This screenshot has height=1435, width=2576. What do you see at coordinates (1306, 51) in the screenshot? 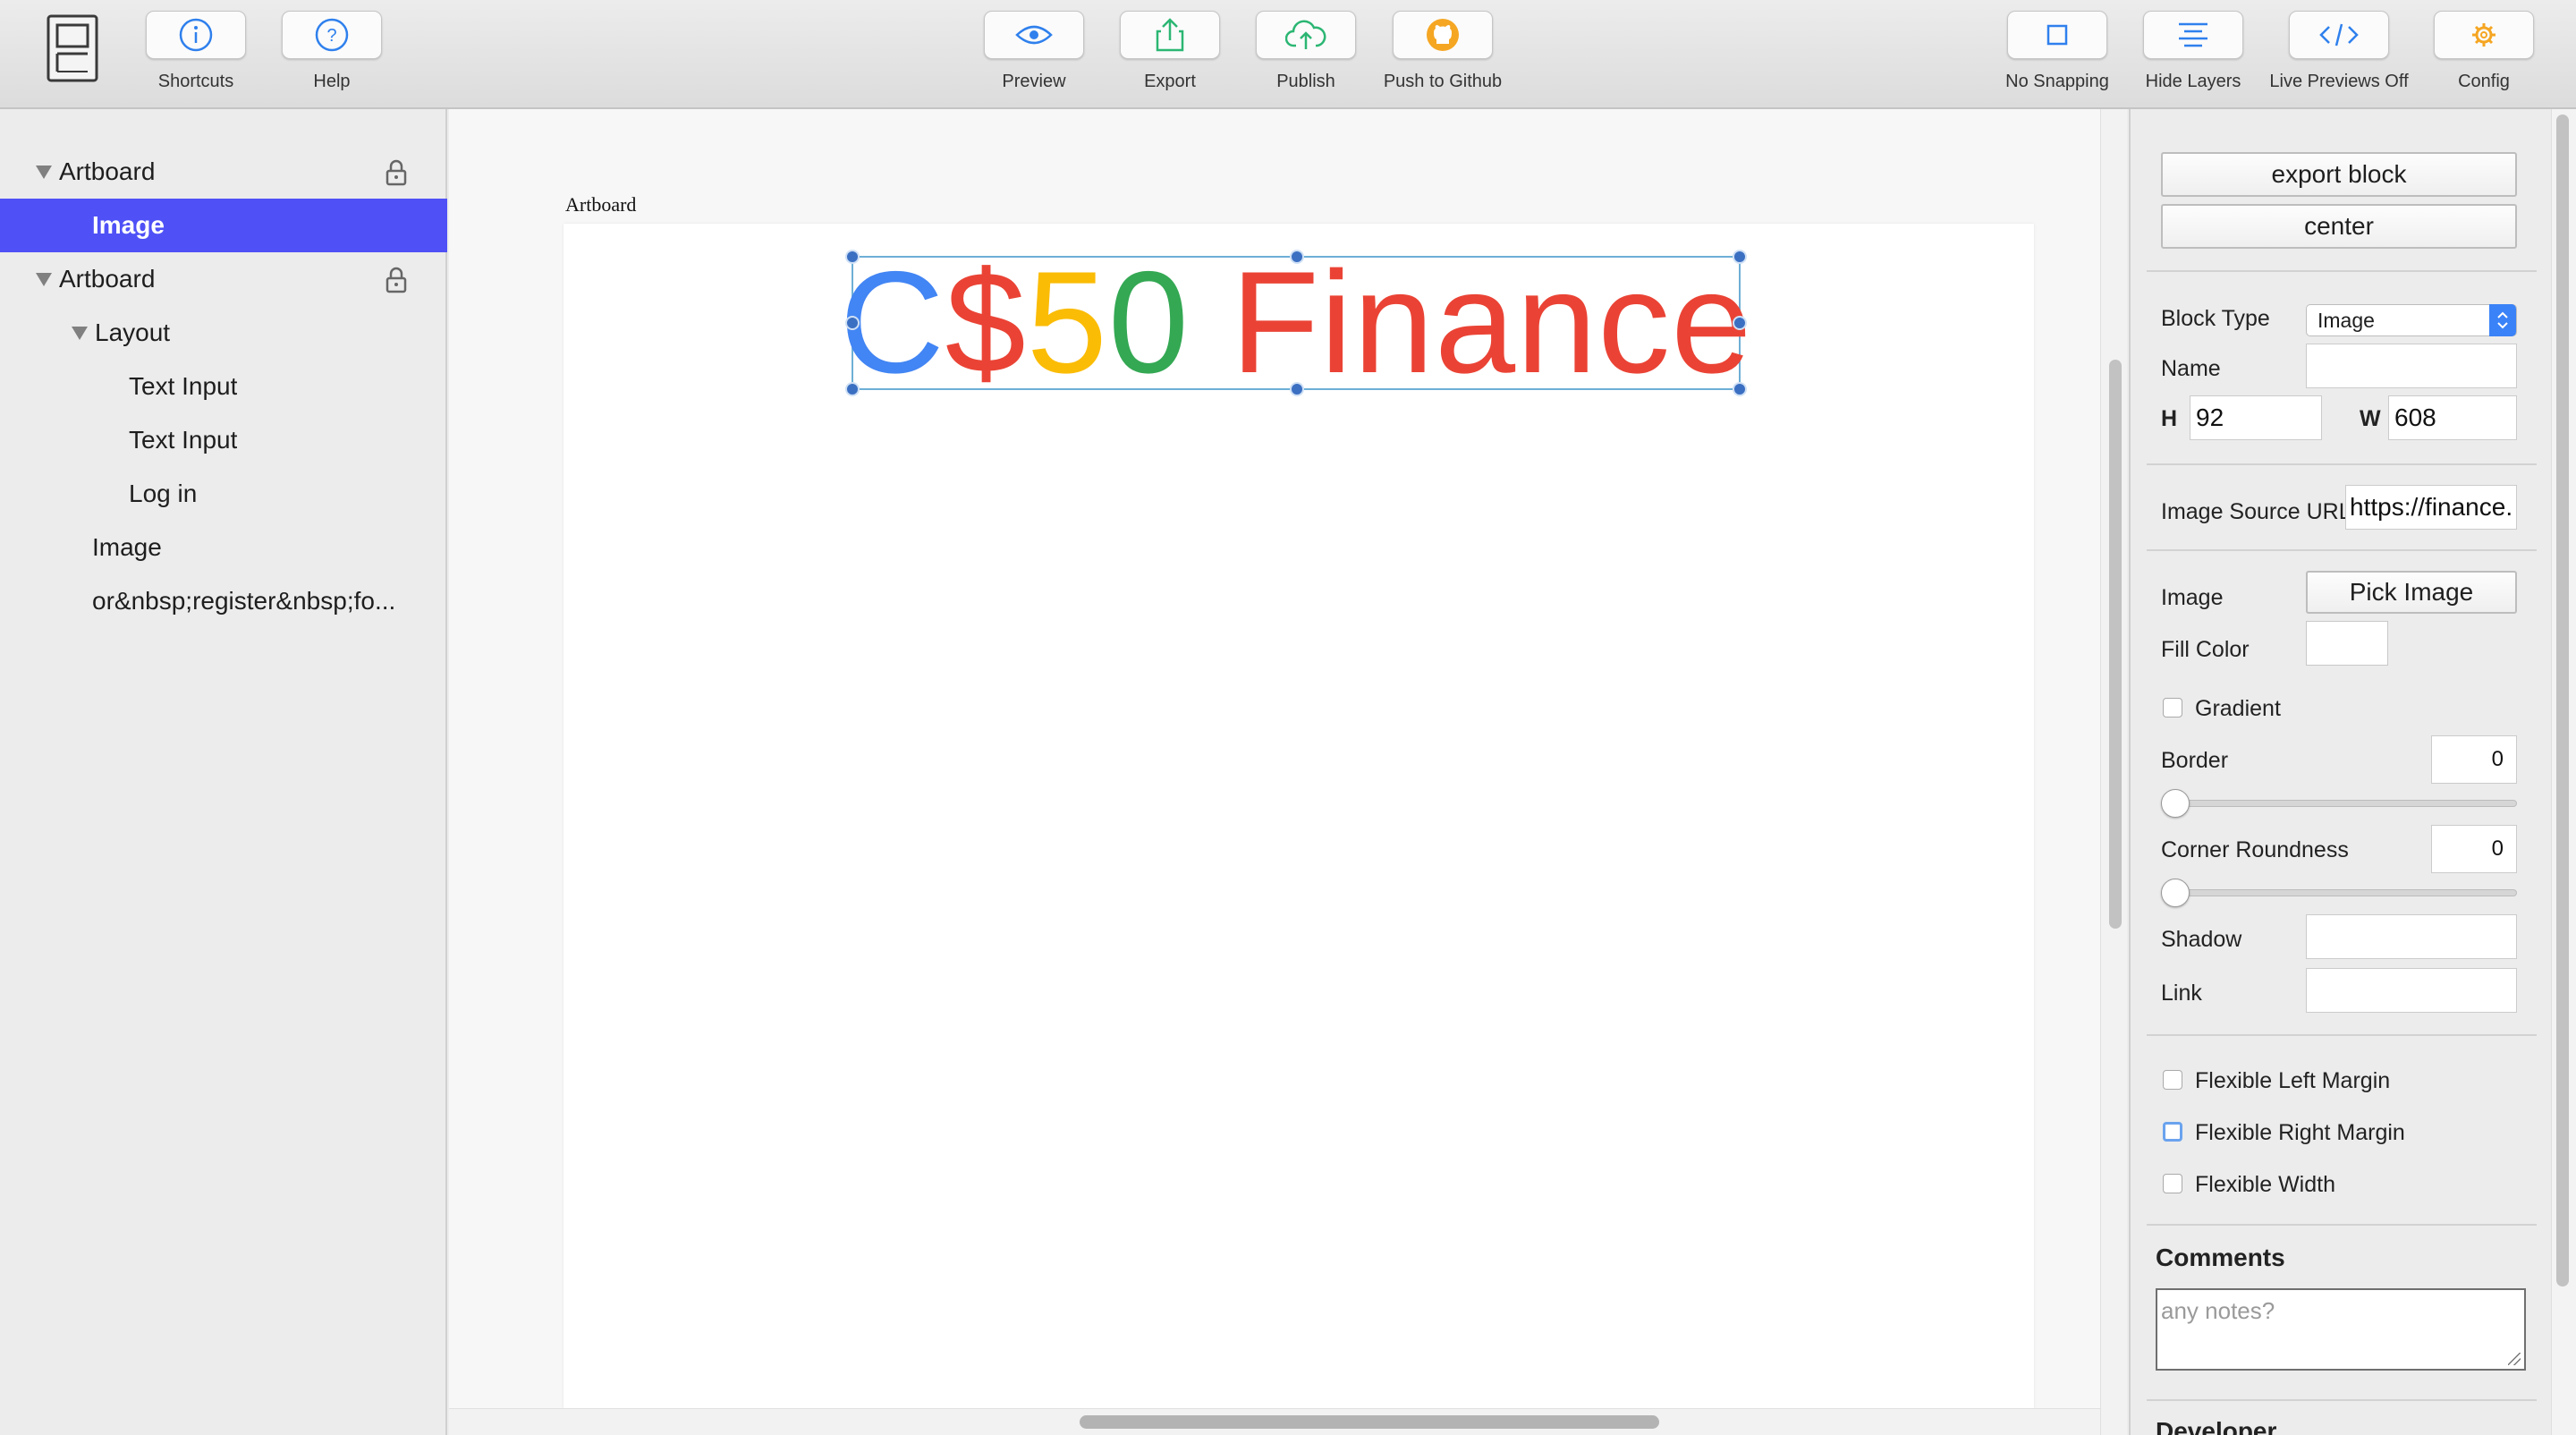
I see `publish-button: Publish` at bounding box center [1306, 51].